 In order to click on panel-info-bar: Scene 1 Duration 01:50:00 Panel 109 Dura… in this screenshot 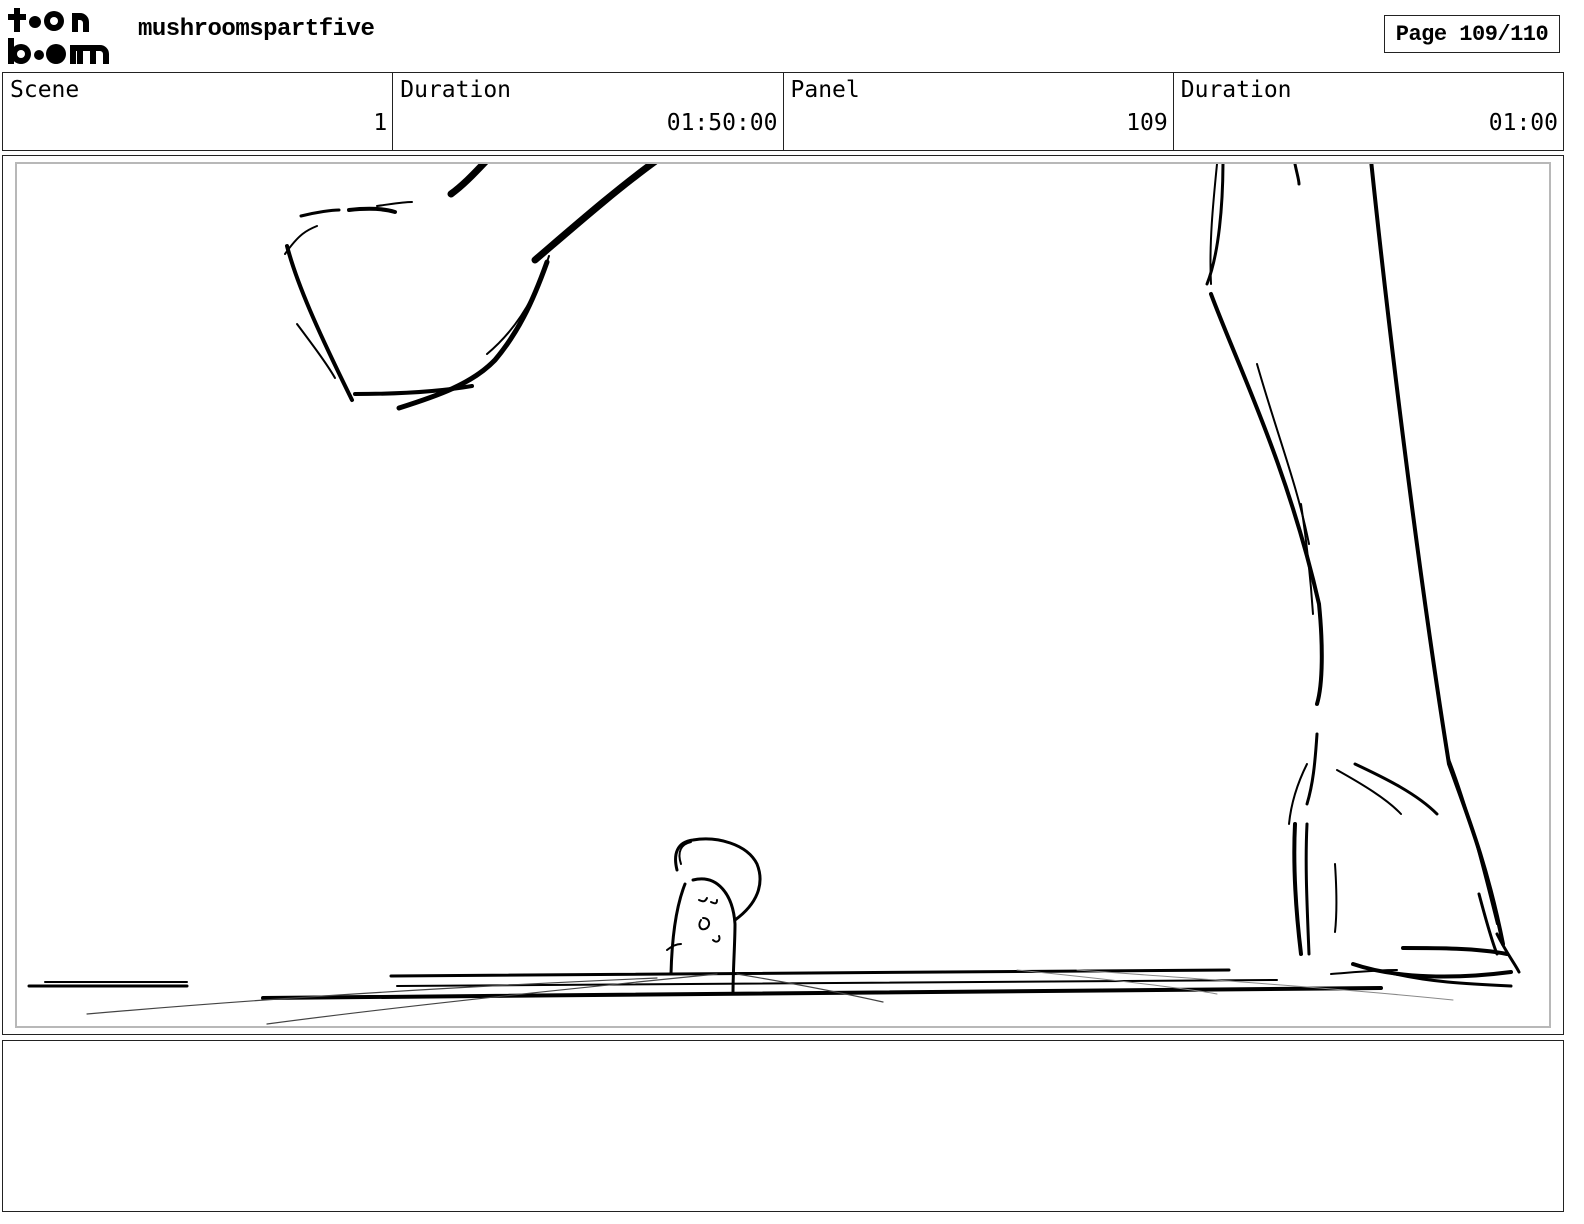, I will do `click(783, 111)`.